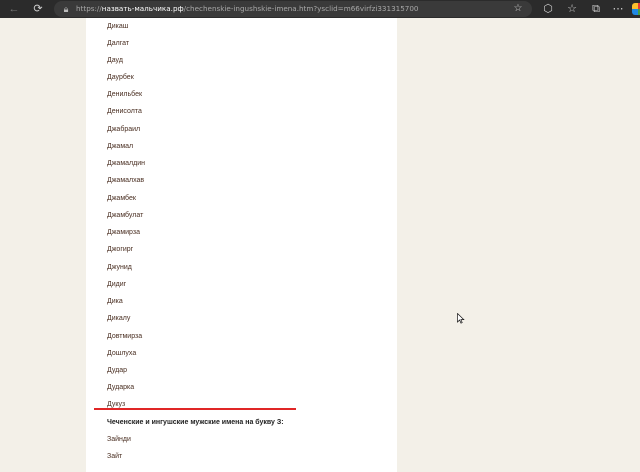 This screenshot has height=472, width=640. I want to click on list-item: Дикалу, so click(119, 318).